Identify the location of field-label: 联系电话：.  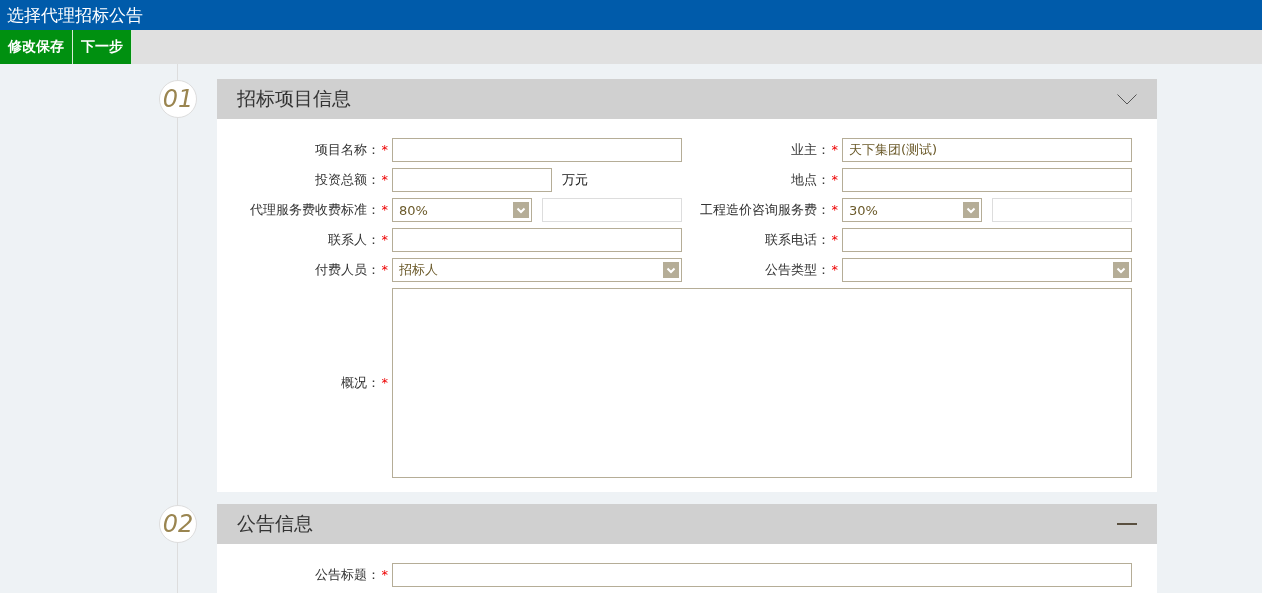
(797, 239).